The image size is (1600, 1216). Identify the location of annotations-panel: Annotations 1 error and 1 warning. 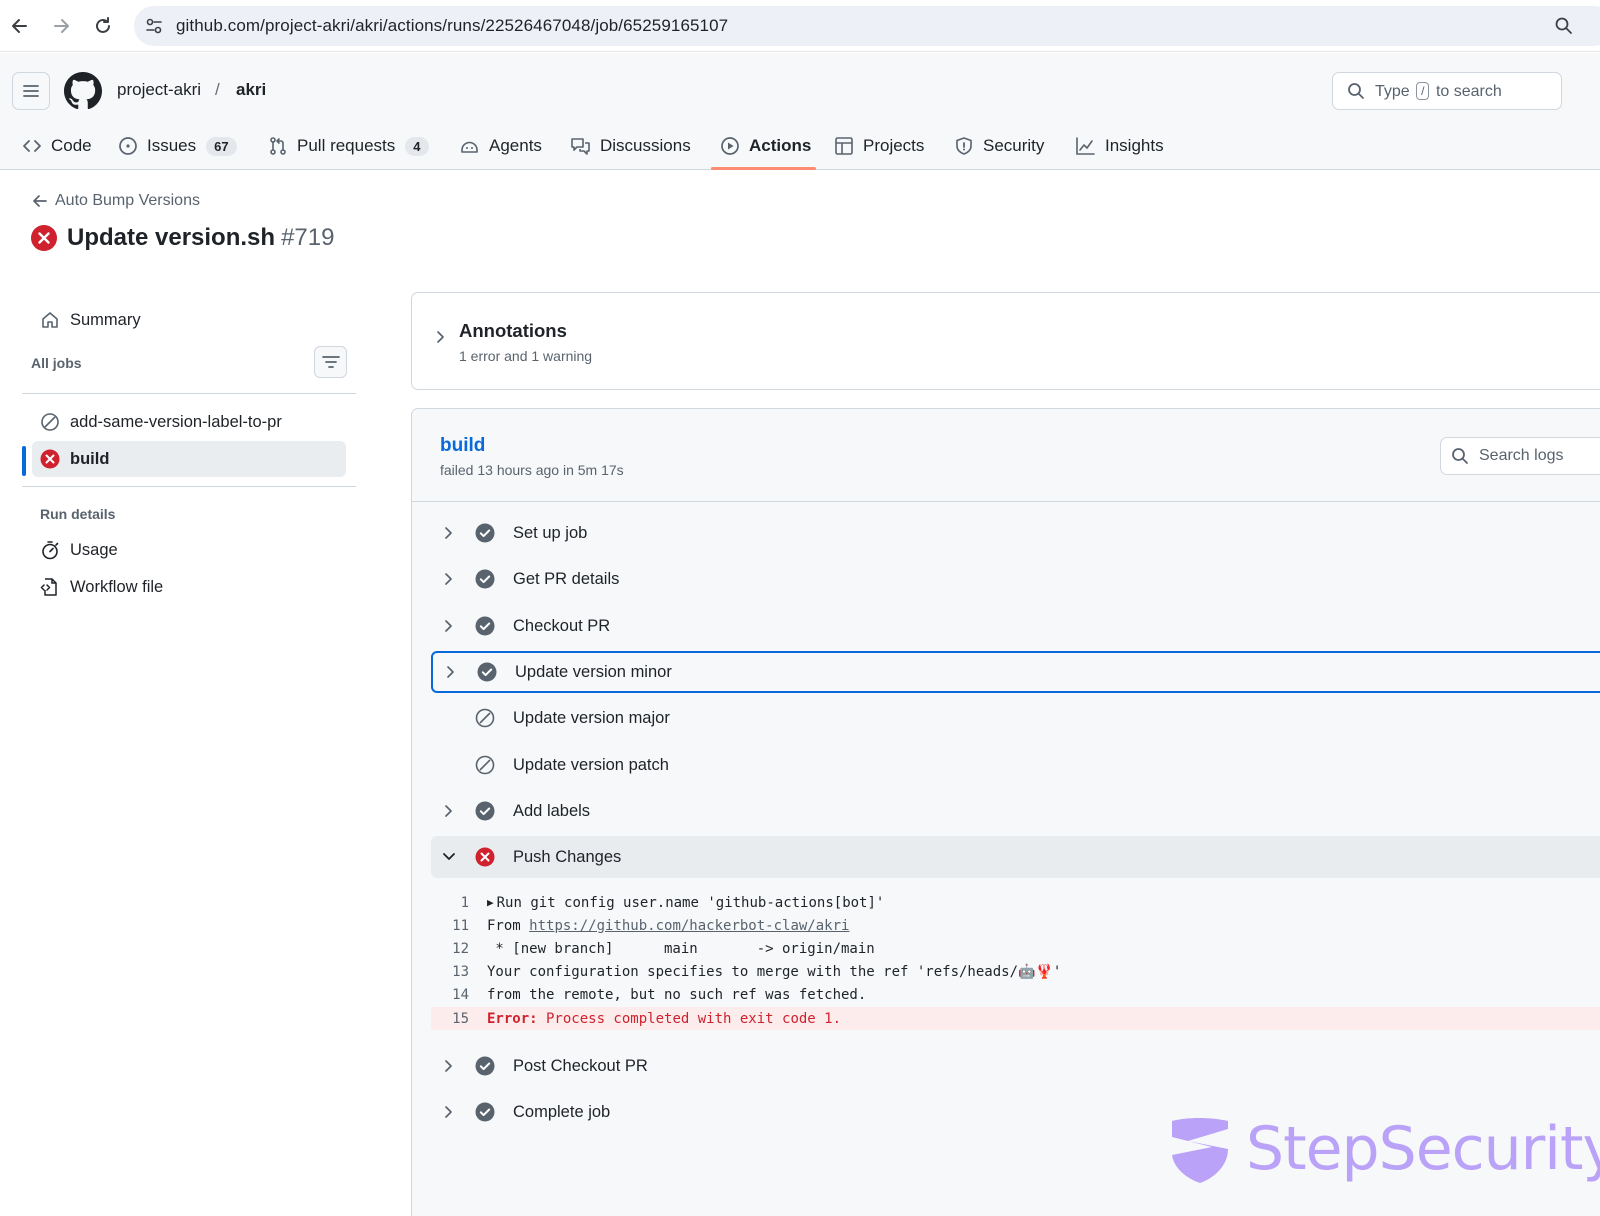
(1005, 341).